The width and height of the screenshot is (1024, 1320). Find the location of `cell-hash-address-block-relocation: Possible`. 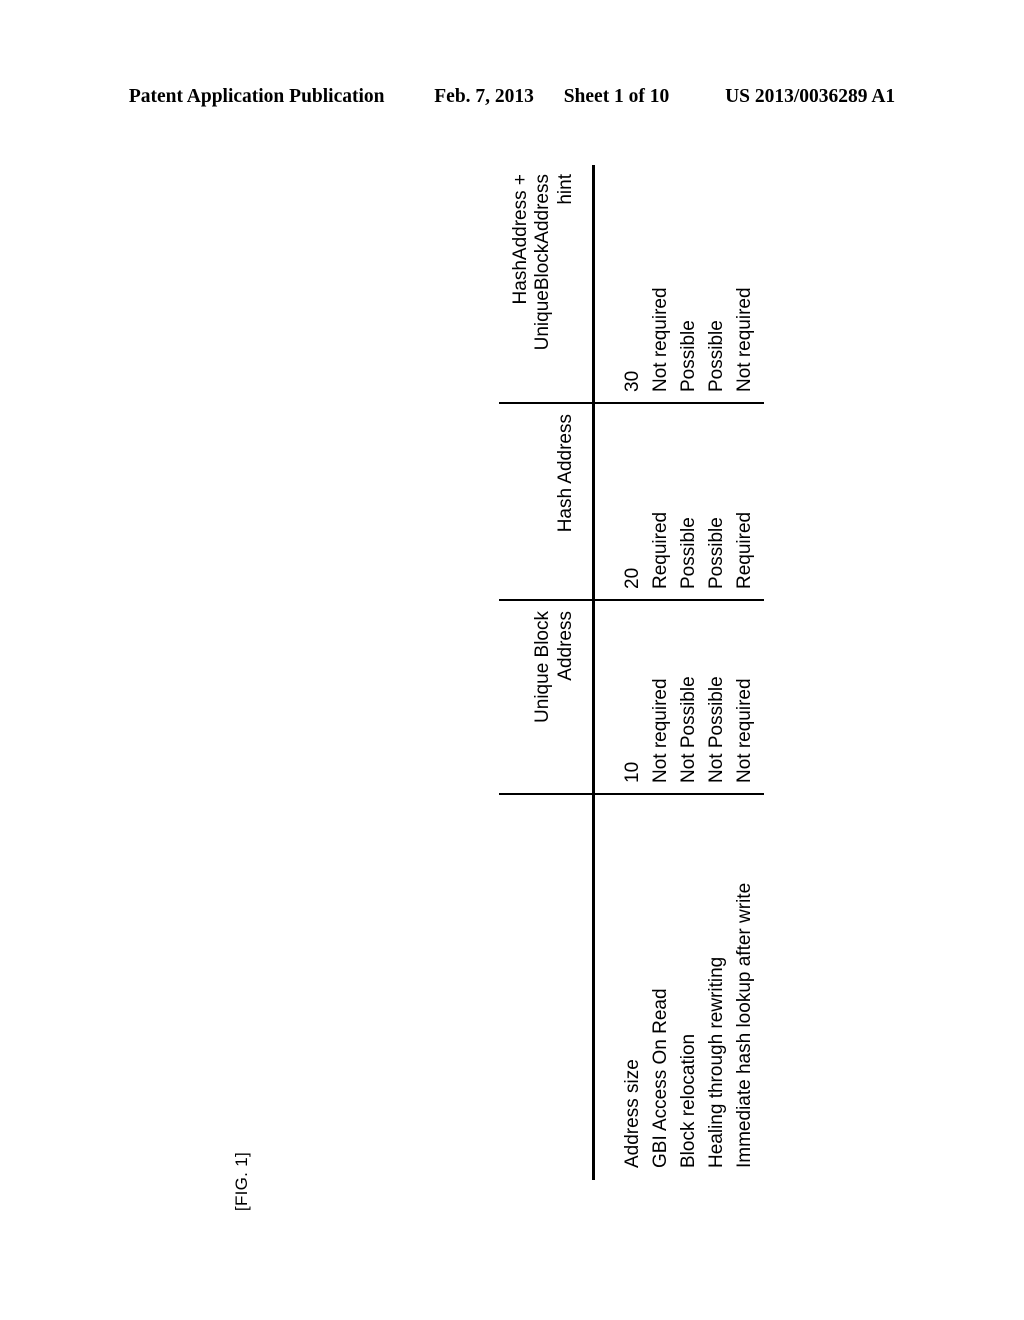

cell-hash-address-block-relocation: Possible is located at coordinates (688, 553).